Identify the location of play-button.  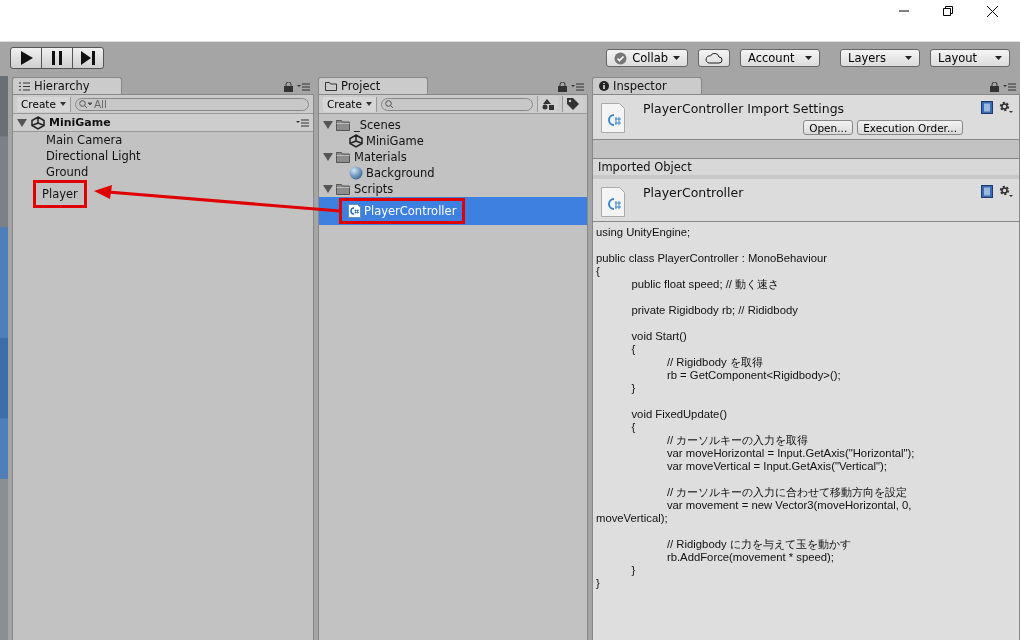
(26, 58).